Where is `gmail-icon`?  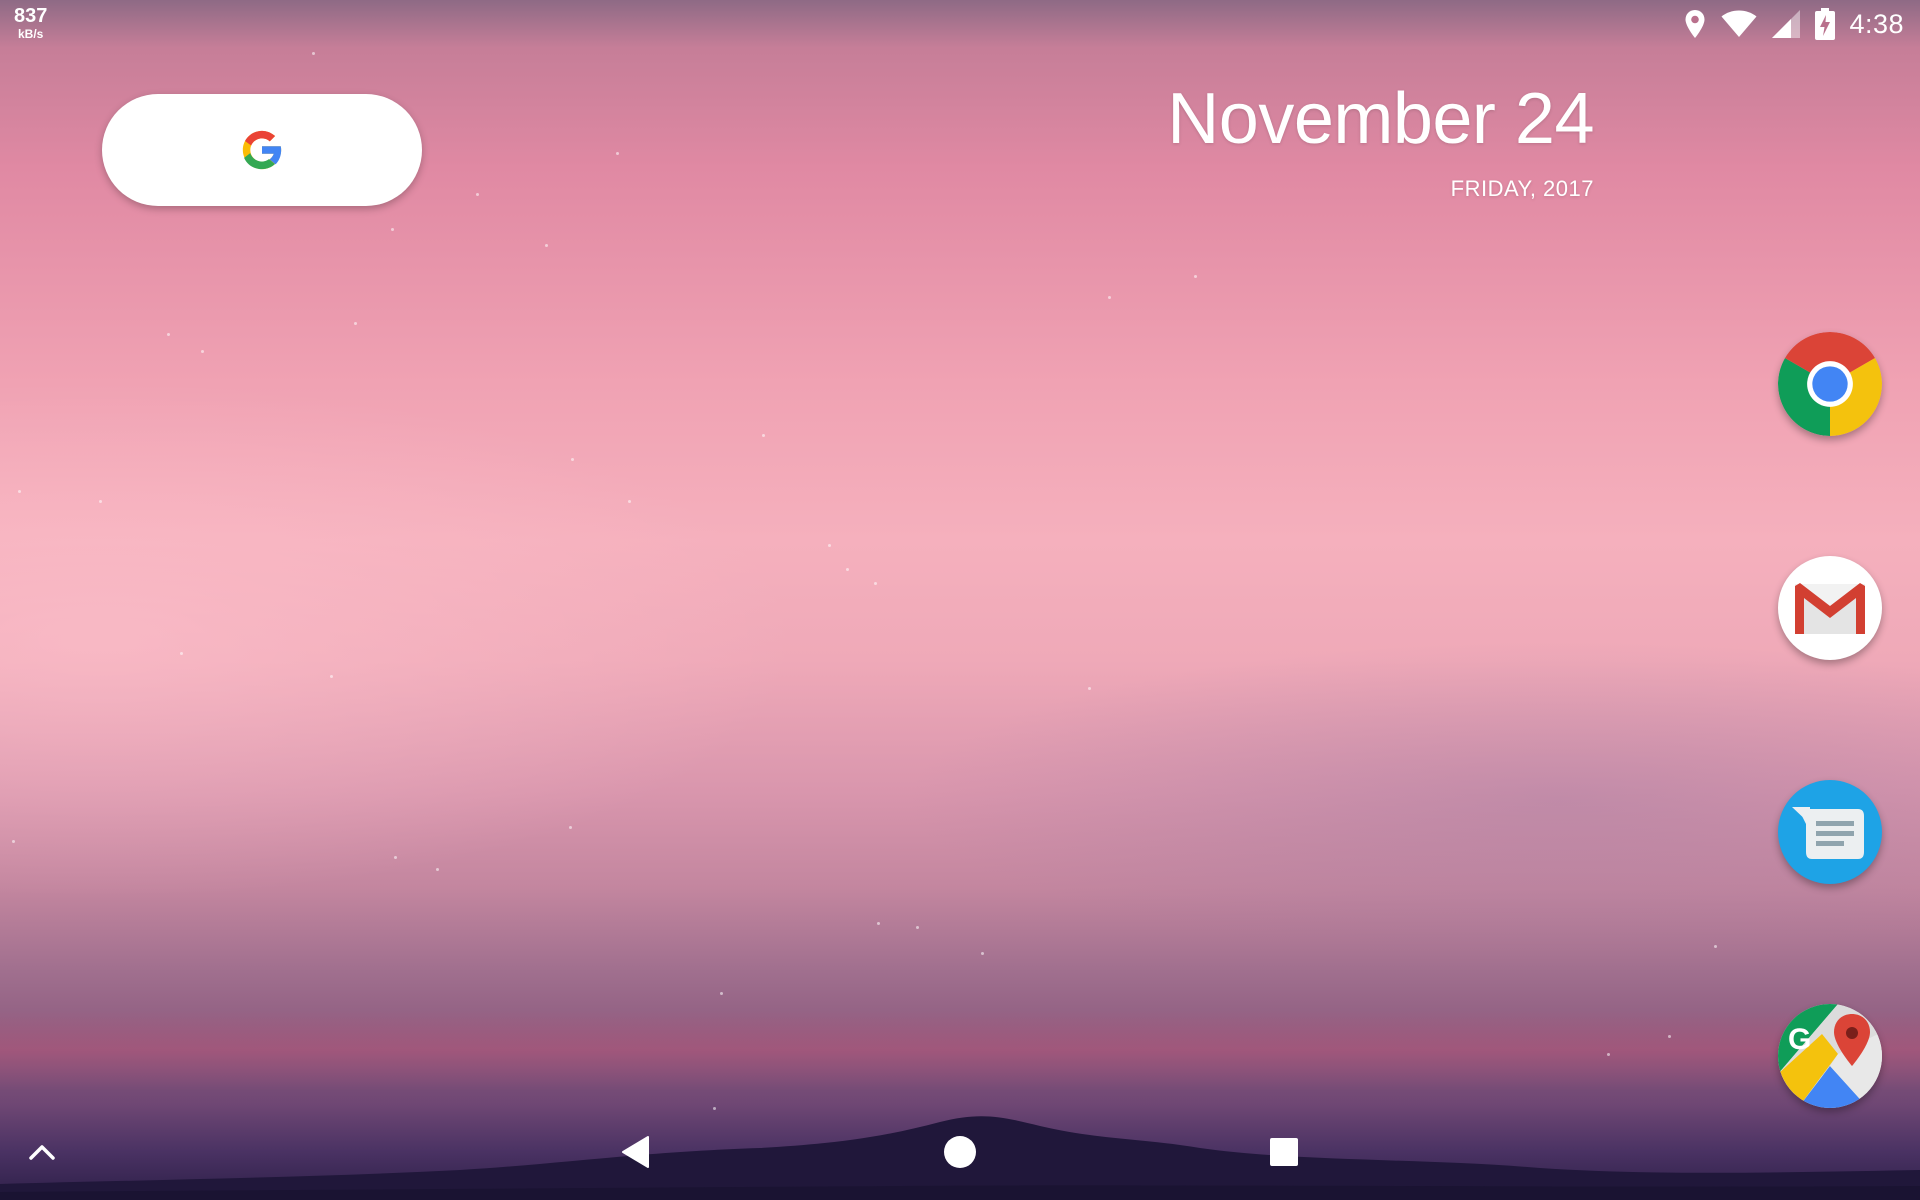
gmail-icon is located at coordinates (1830, 608).